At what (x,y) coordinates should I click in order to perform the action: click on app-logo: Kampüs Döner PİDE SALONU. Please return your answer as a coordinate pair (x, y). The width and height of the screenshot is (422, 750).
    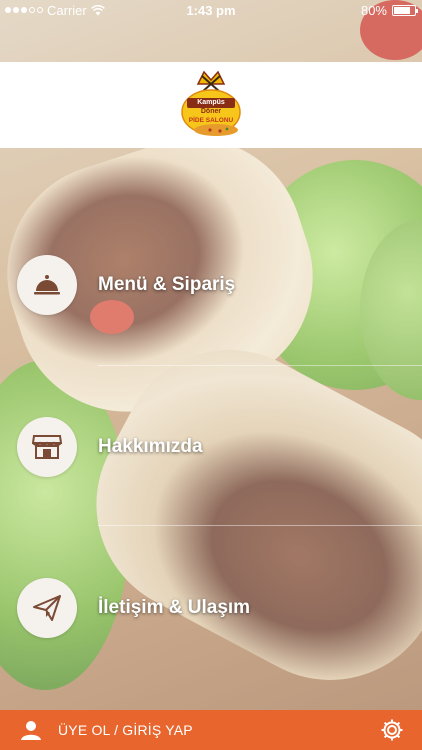
    Looking at the image, I should click on (211, 105).